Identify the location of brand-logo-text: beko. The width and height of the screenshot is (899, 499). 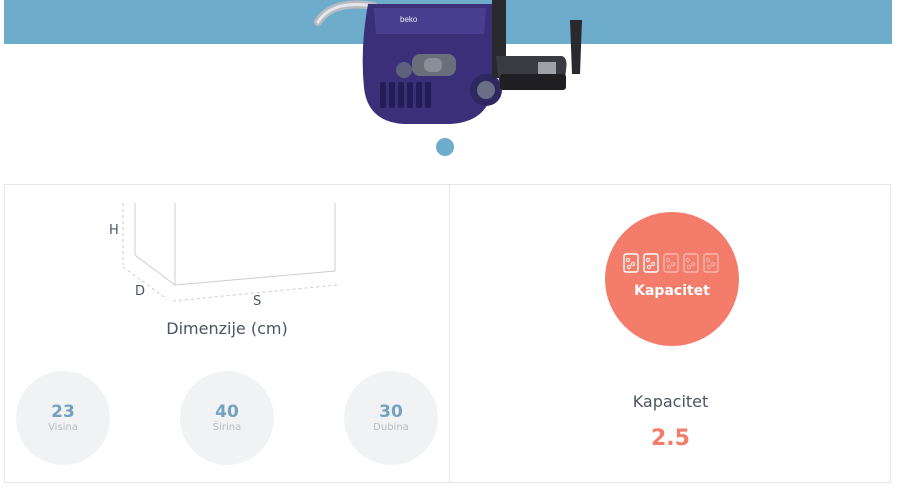
(409, 19).